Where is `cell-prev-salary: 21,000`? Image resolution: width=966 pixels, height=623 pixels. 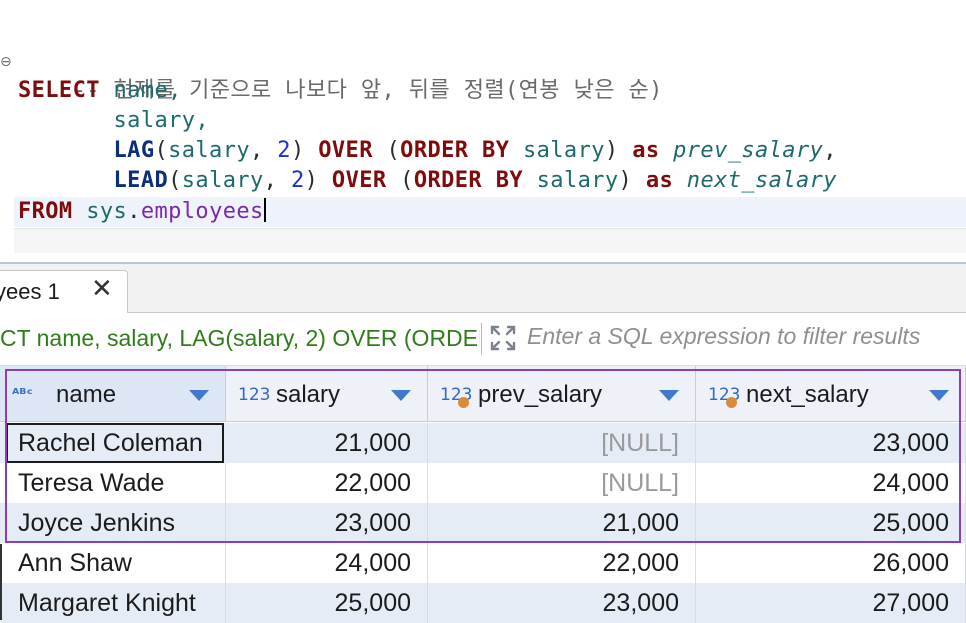 cell-prev-salary: 21,000 is located at coordinates (562, 523).